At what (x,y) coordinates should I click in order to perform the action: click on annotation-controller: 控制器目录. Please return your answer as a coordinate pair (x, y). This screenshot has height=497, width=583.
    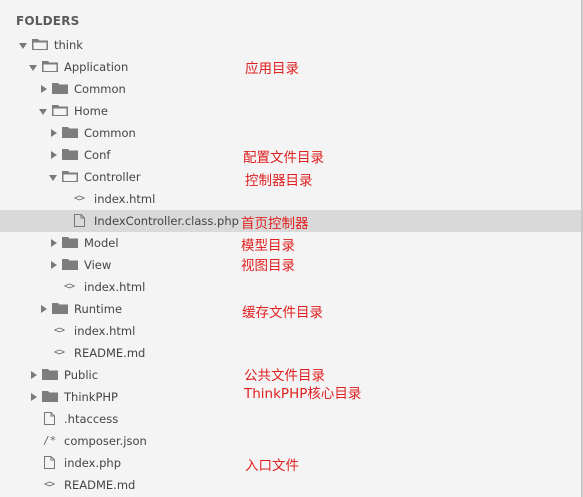
    Looking at the image, I should click on (279, 181).